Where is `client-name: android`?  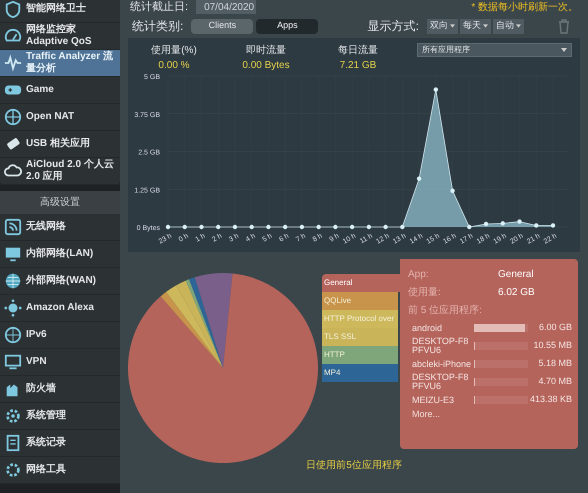
client-name: android is located at coordinates (428, 328).